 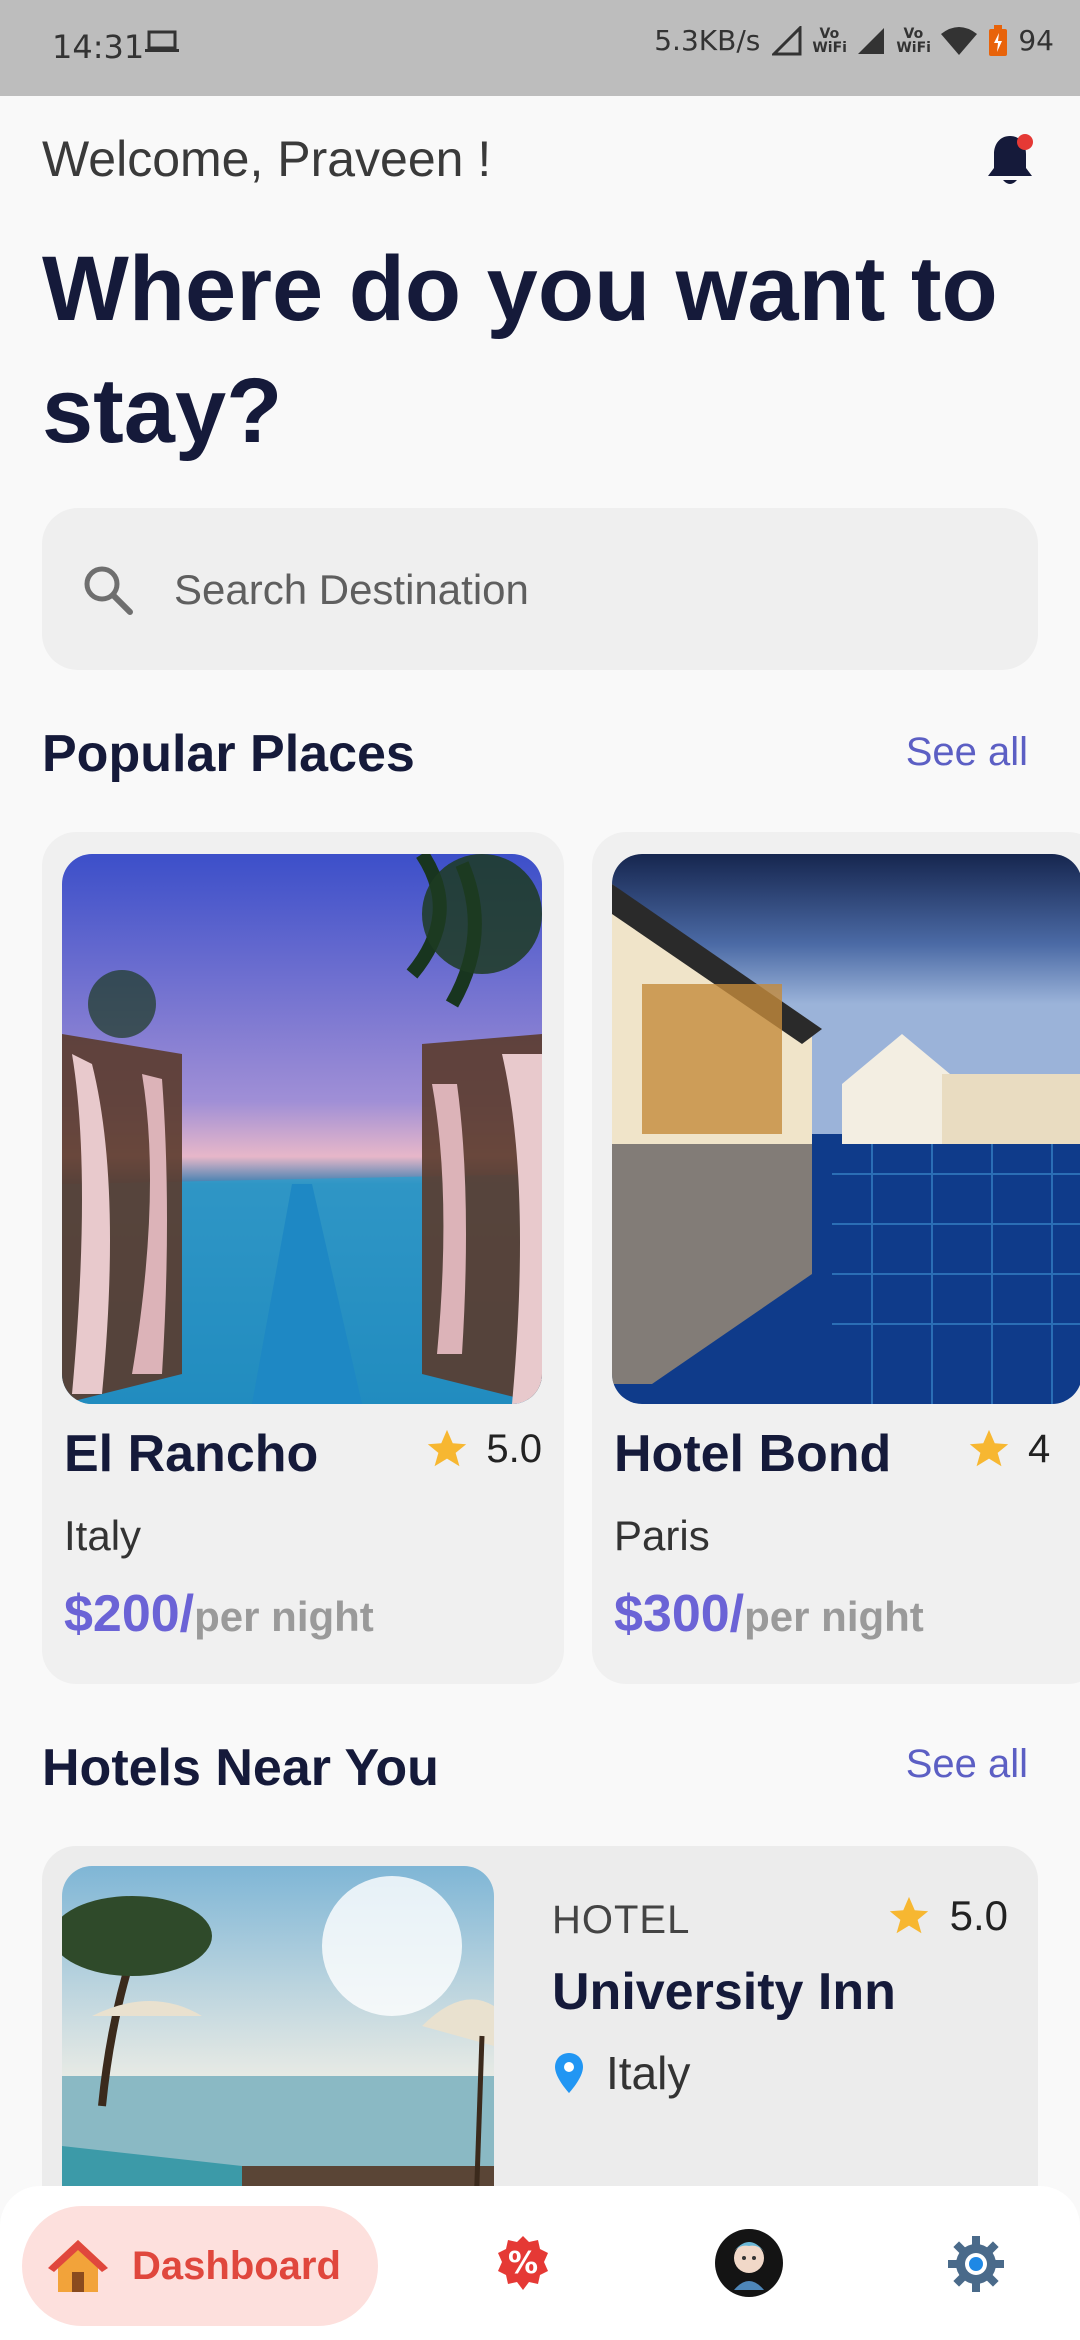 I want to click on popular-card-price: $300/per night, so click(x=769, y=1614).